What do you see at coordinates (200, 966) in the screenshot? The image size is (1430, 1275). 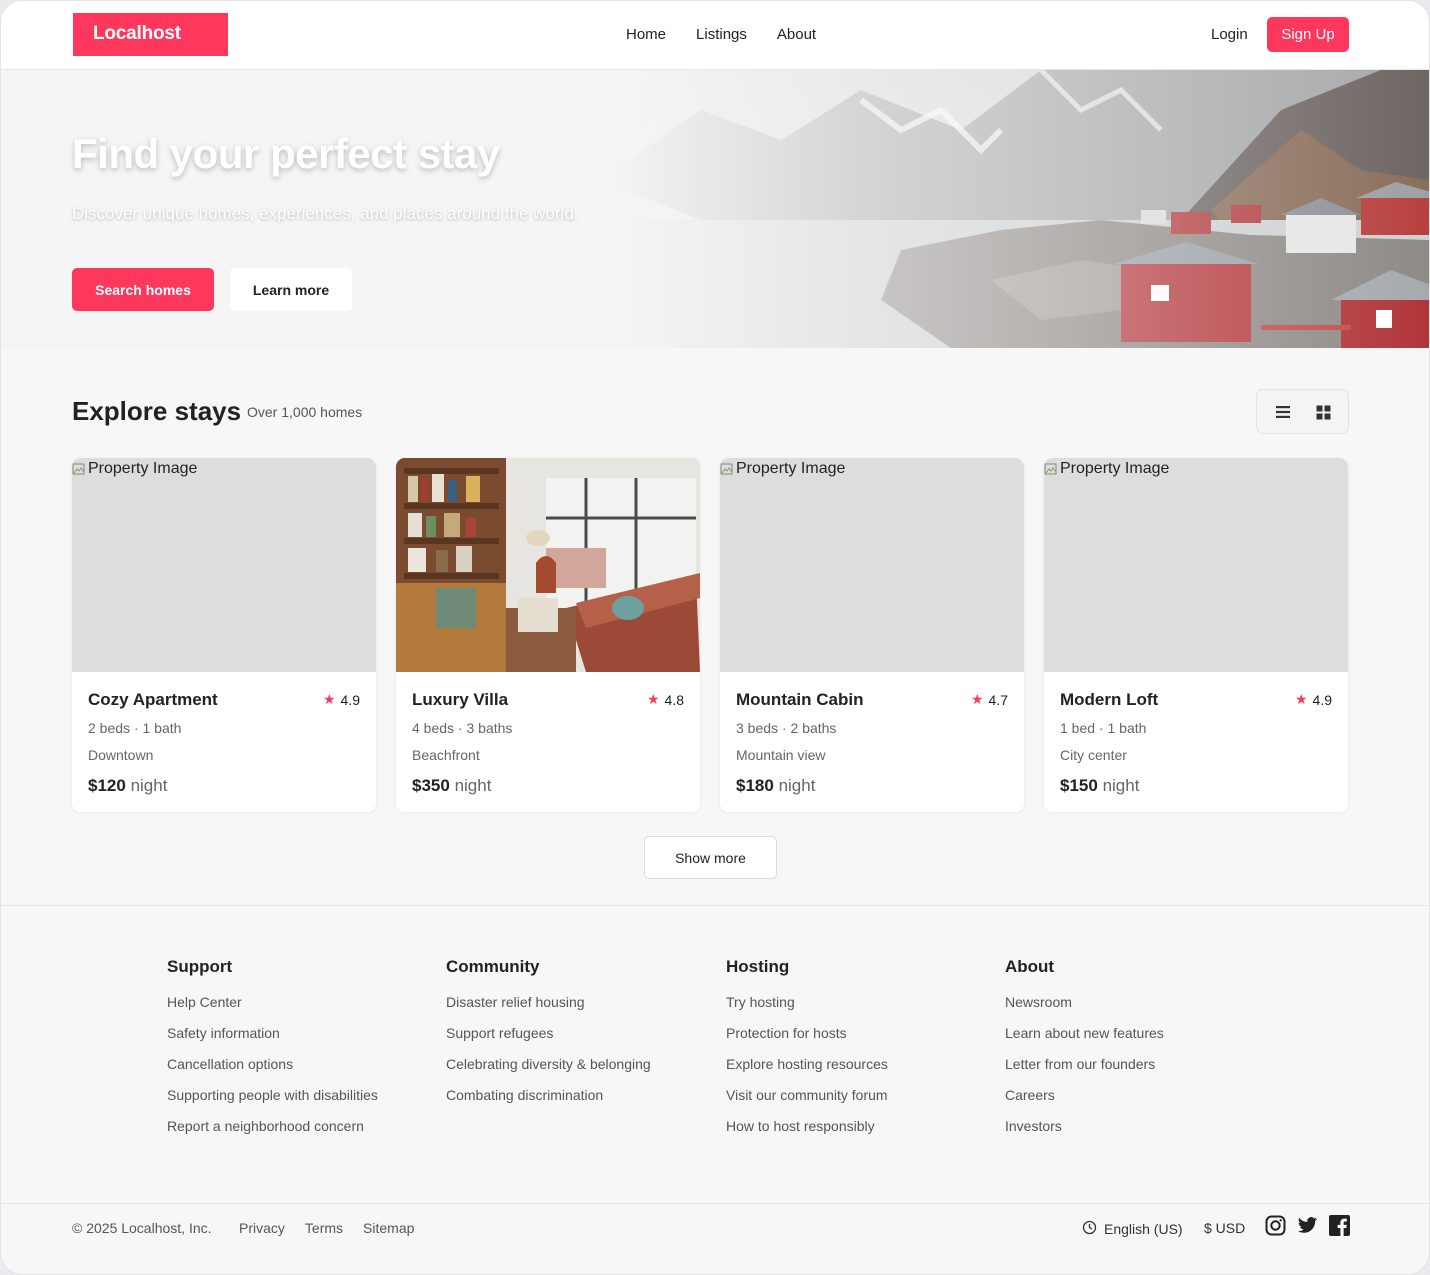 I see `footer-heading: Support` at bounding box center [200, 966].